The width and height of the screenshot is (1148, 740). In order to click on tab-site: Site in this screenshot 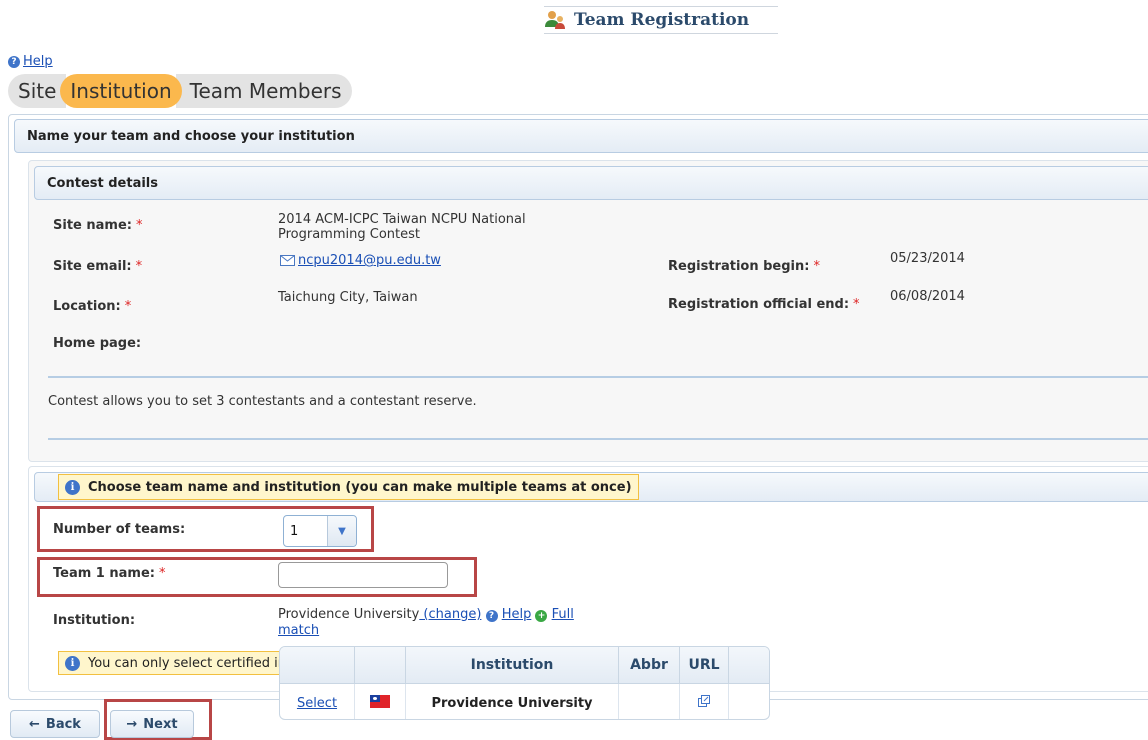, I will do `click(37, 91)`.